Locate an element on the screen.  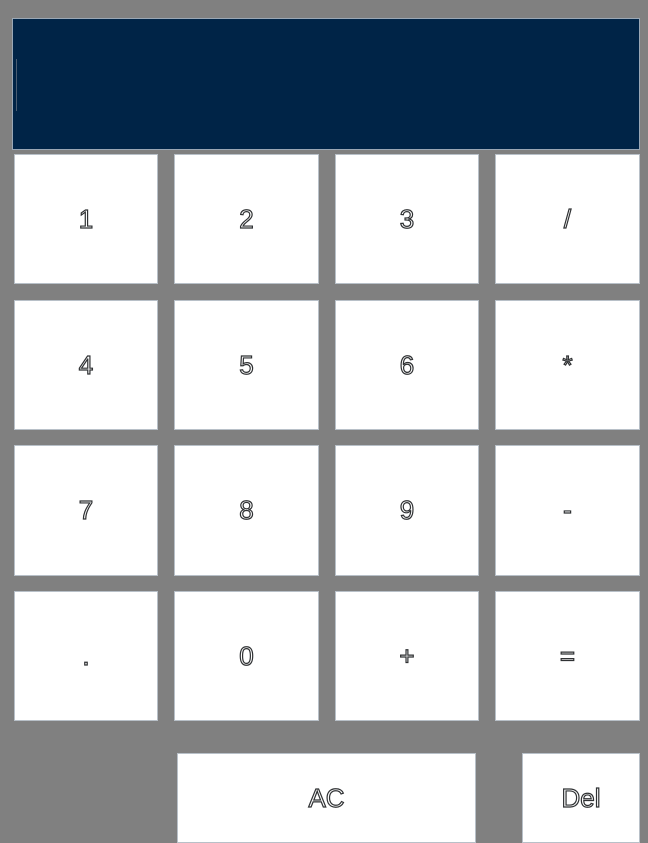
all-clear-button: AC is located at coordinates (326, 798).